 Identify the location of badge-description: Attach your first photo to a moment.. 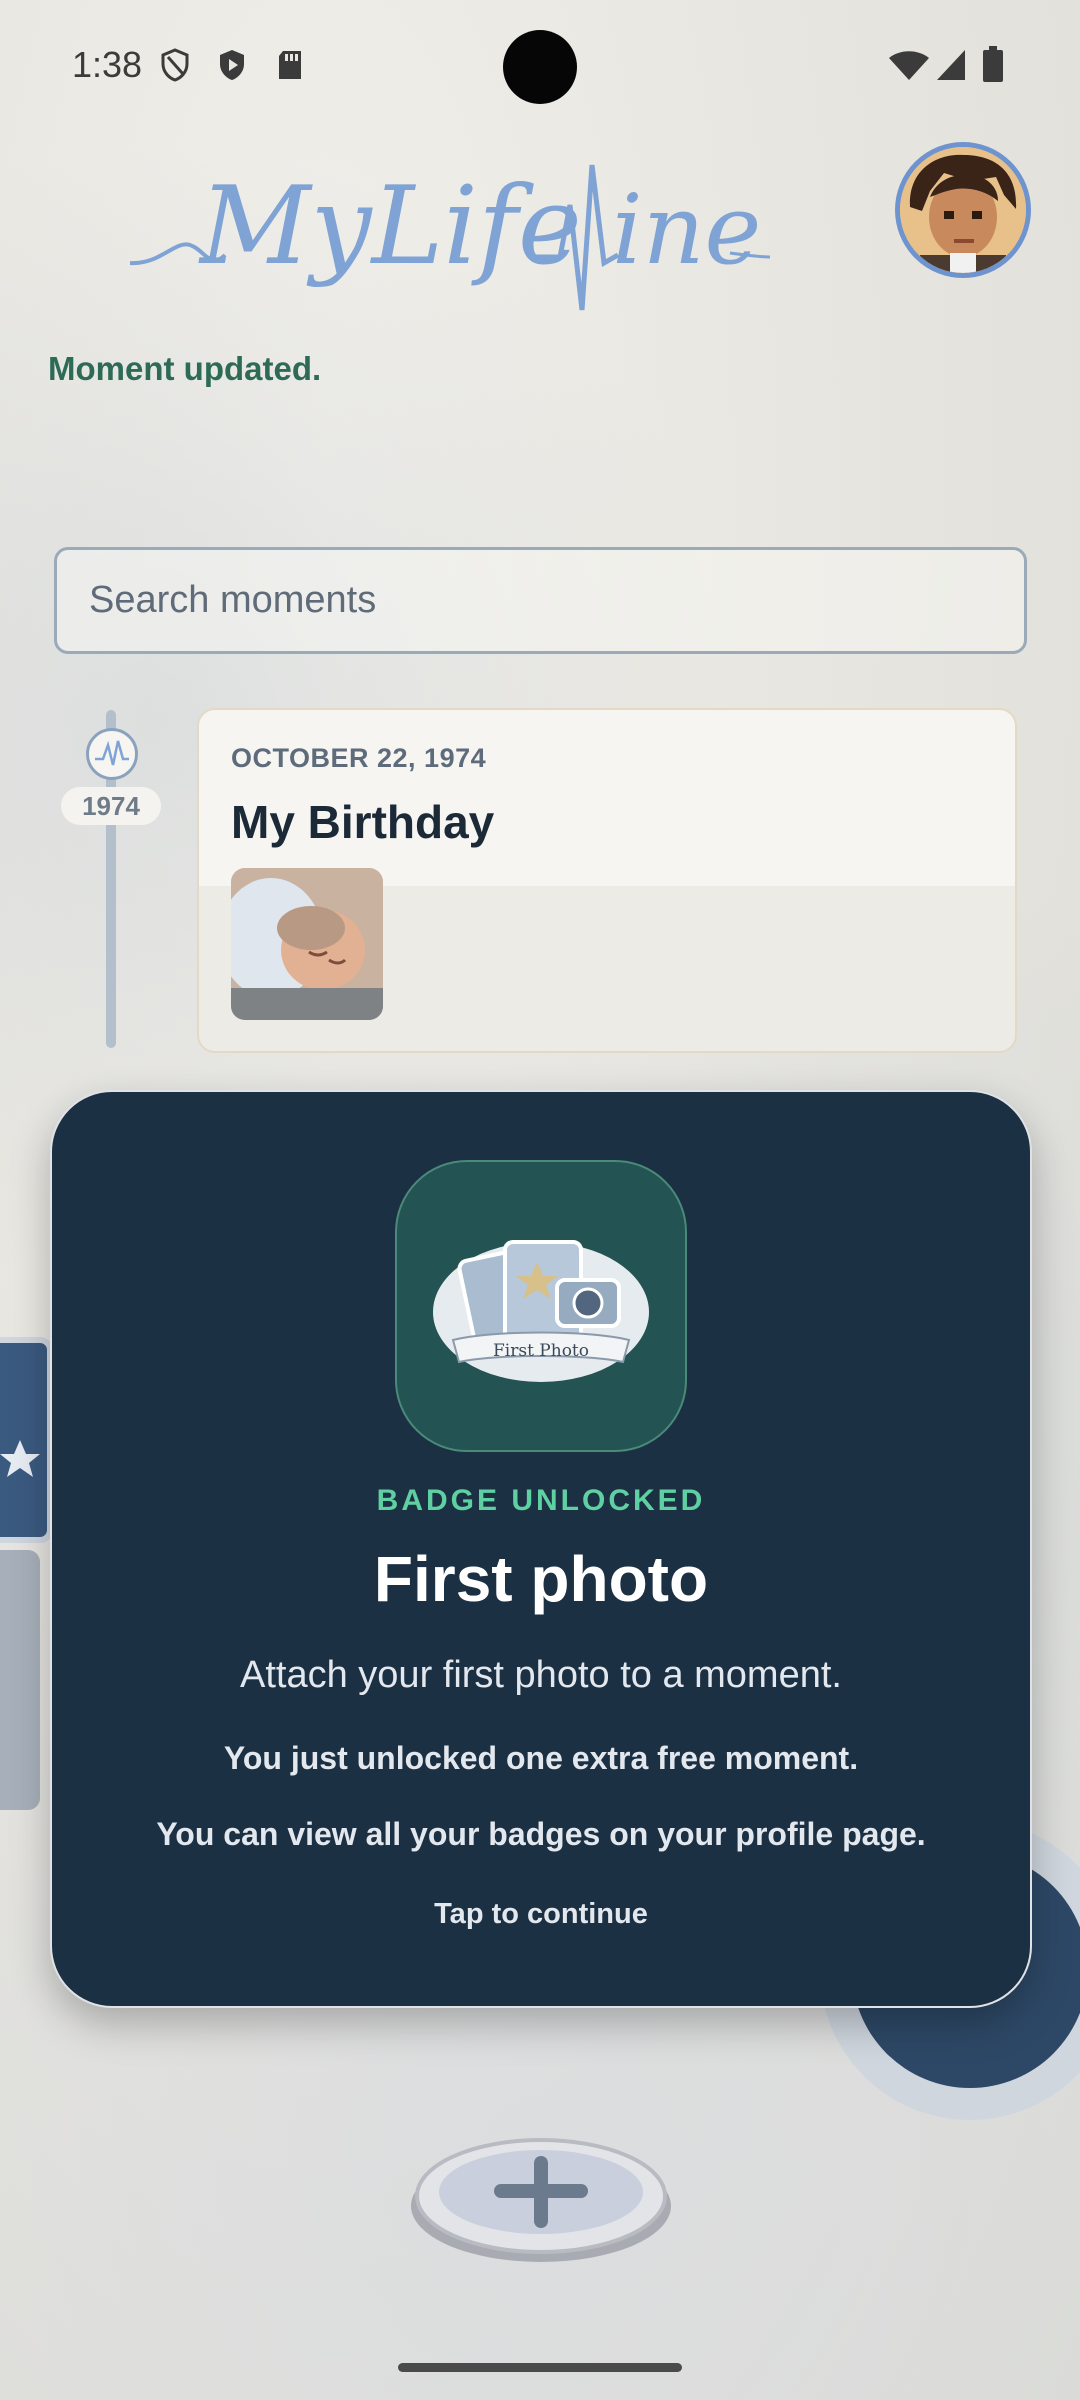
(541, 1675).